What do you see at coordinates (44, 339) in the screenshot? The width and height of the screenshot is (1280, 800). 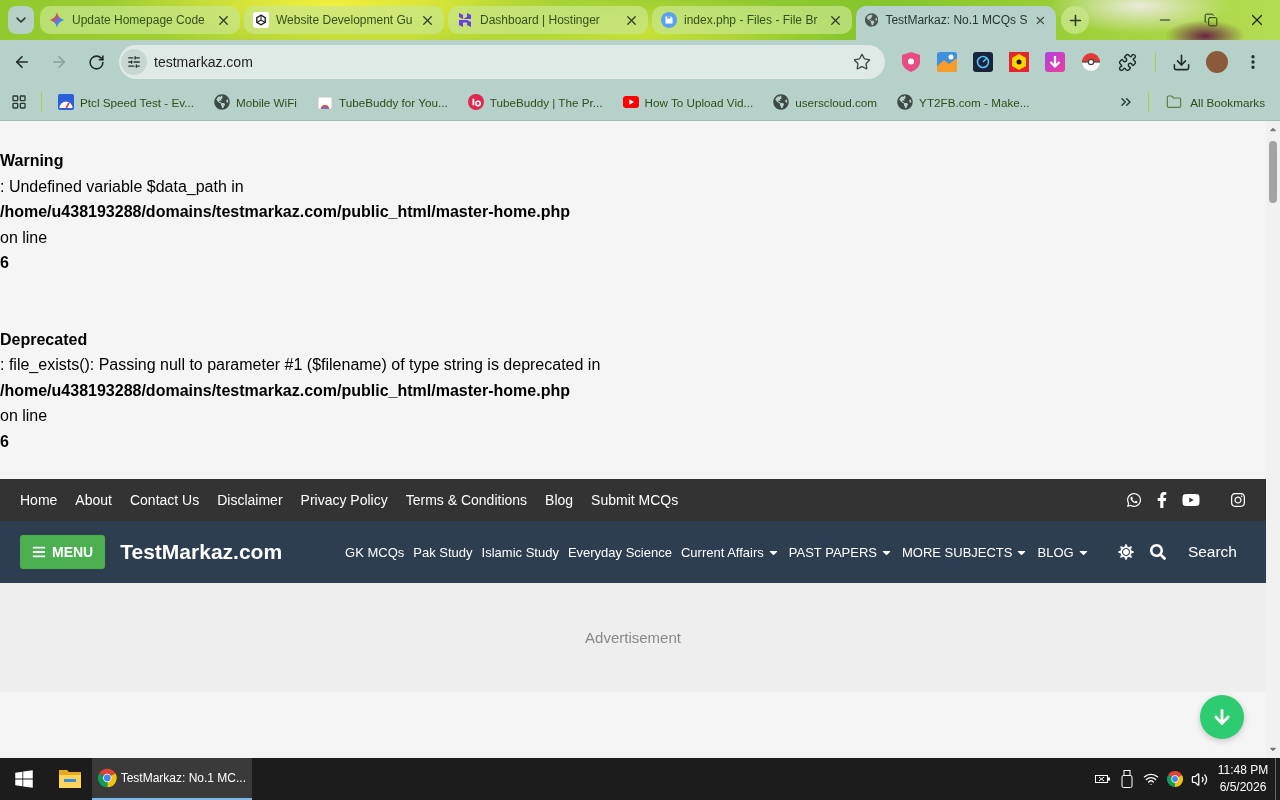 I see `error-severity: Deprecated` at bounding box center [44, 339].